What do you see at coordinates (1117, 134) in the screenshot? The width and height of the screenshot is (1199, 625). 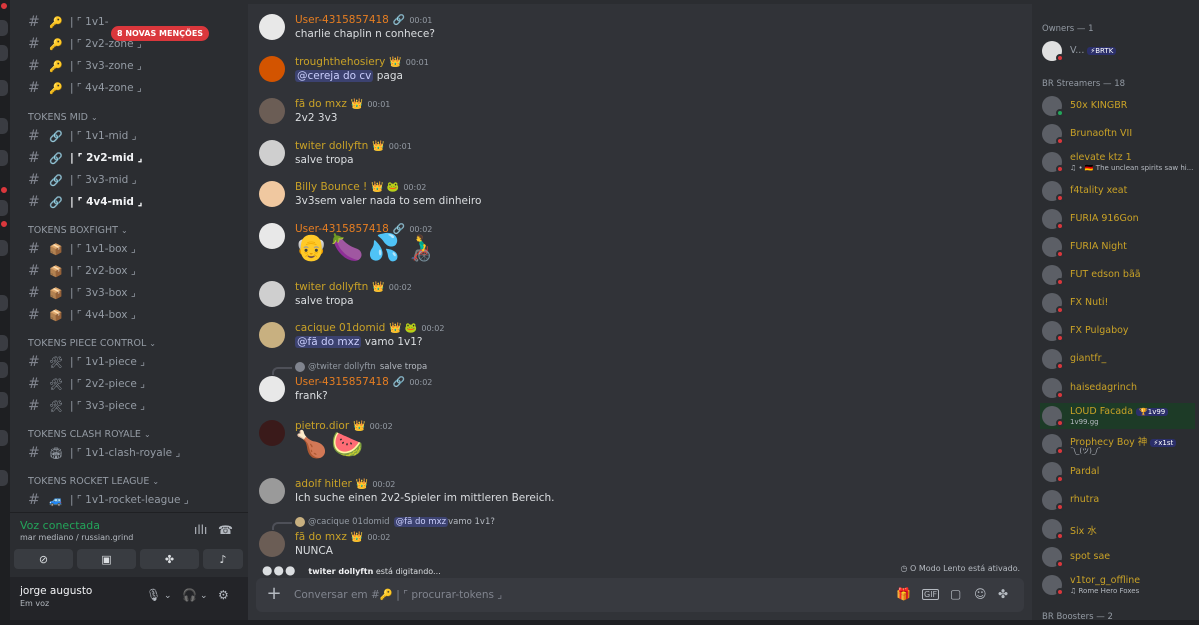 I see `member-item: Brunaoftn VII` at bounding box center [1117, 134].